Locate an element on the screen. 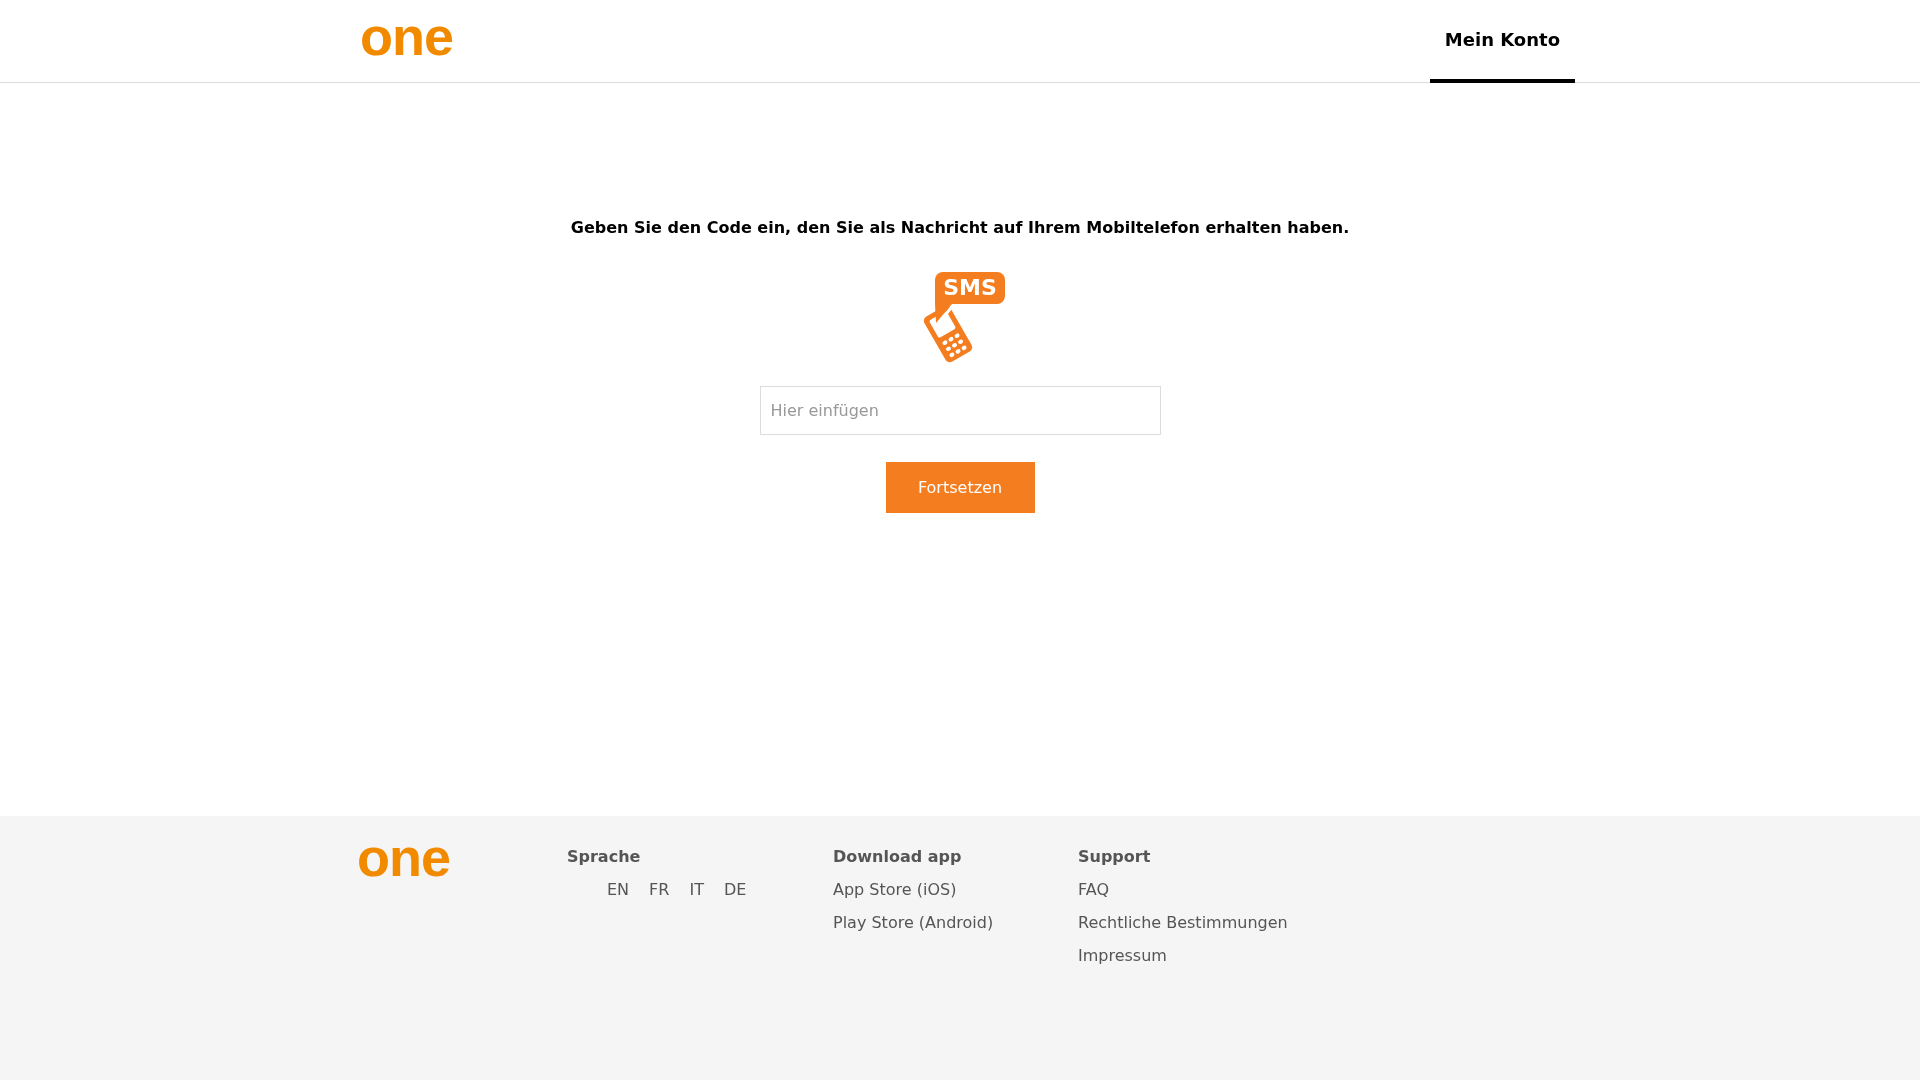 The width and height of the screenshot is (1920, 1080). footer-link: App Store (iOS) is located at coordinates (955, 890).